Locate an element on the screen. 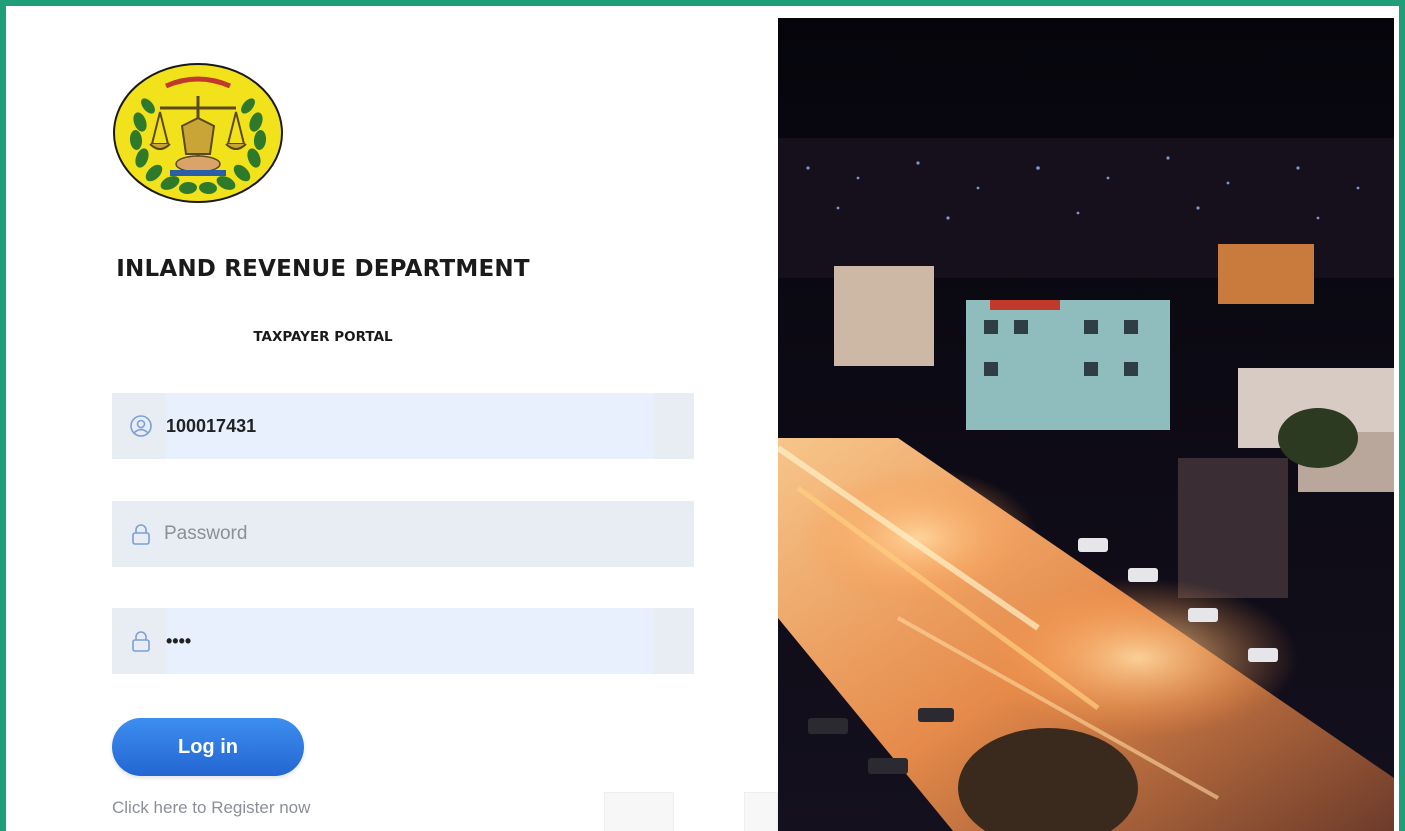 This screenshot has width=1405, height=831. password-confirm-value: •••• is located at coordinates (179, 640).